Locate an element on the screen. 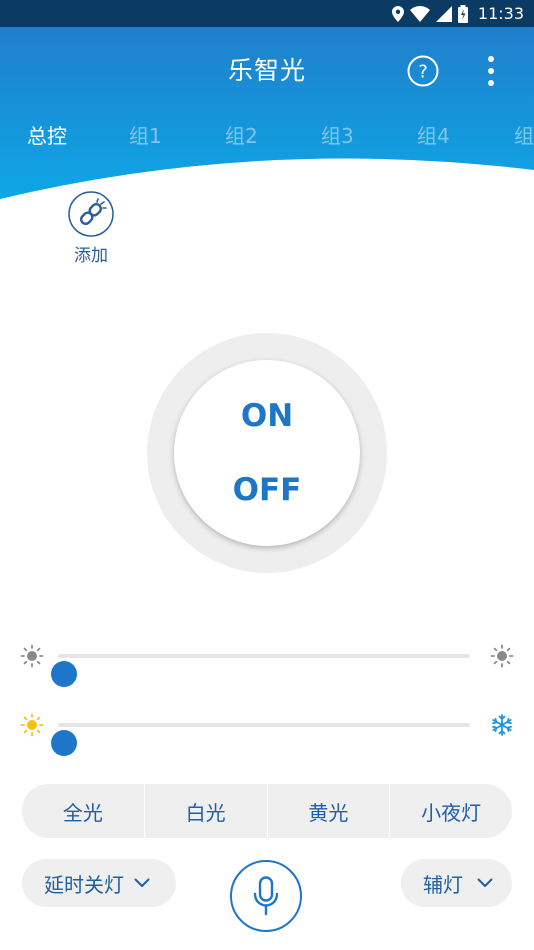  signal-icon is located at coordinates (443, 13).